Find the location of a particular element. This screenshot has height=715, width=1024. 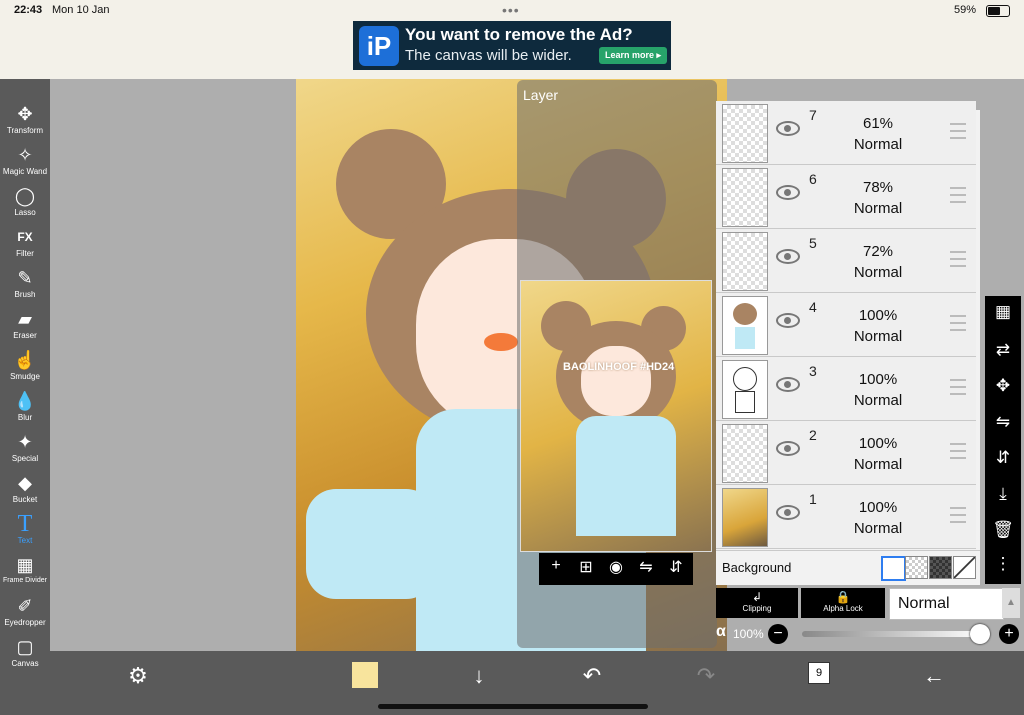

trash-icon: 🗑 is located at coordinates (1003, 530).